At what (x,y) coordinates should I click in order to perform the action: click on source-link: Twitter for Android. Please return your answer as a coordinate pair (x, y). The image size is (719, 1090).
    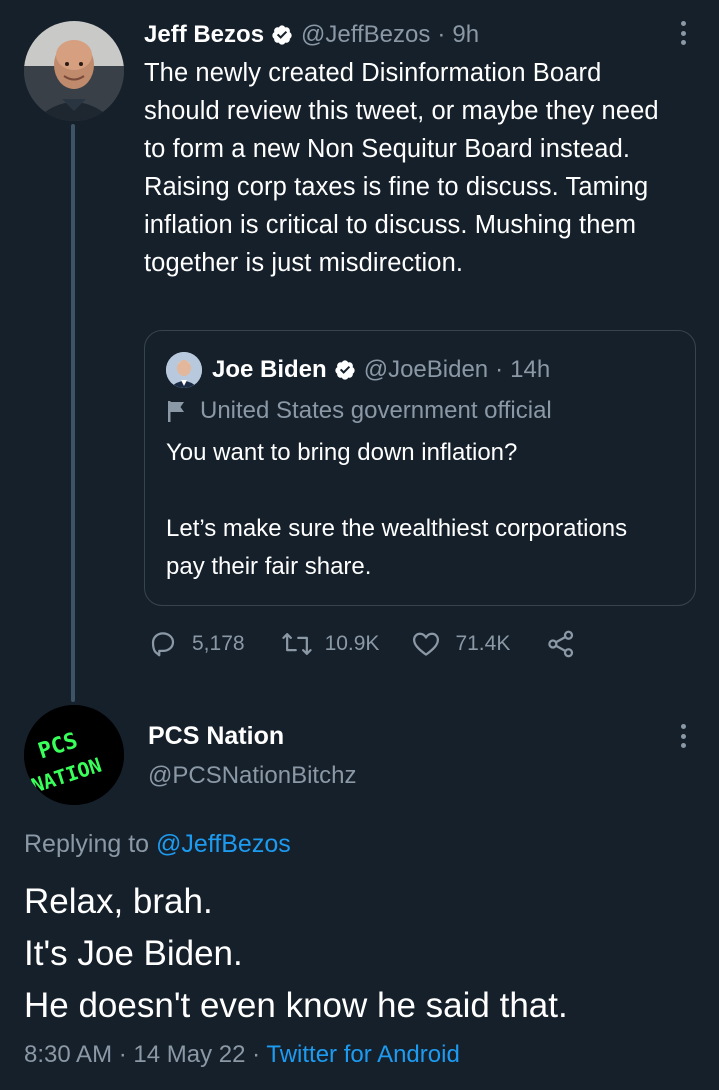
    Looking at the image, I should click on (362, 1054).